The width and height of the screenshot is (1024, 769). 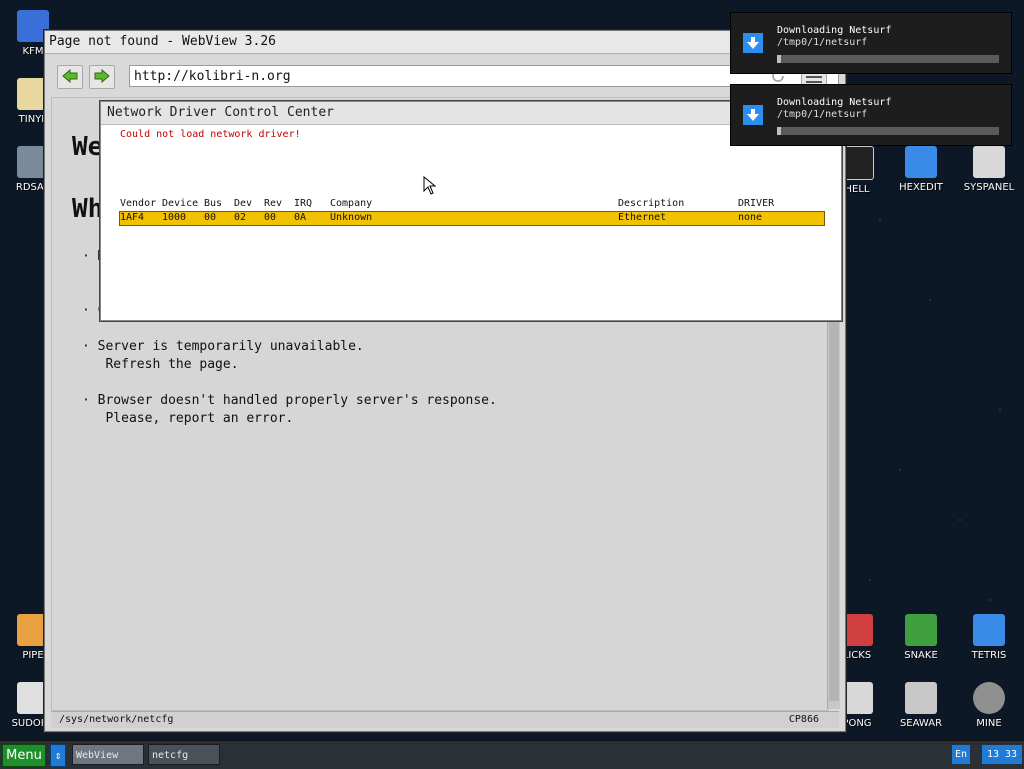 What do you see at coordinates (989, 630) in the screenshot?
I see `tetris-icon` at bounding box center [989, 630].